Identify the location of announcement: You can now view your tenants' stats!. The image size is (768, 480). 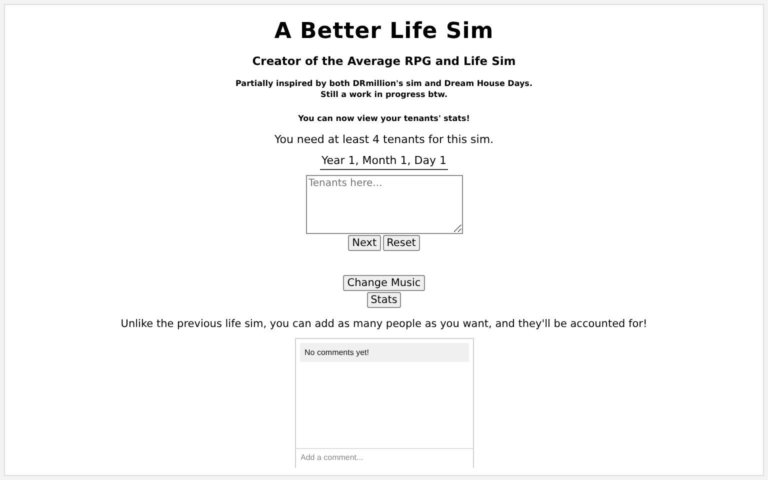
(384, 118).